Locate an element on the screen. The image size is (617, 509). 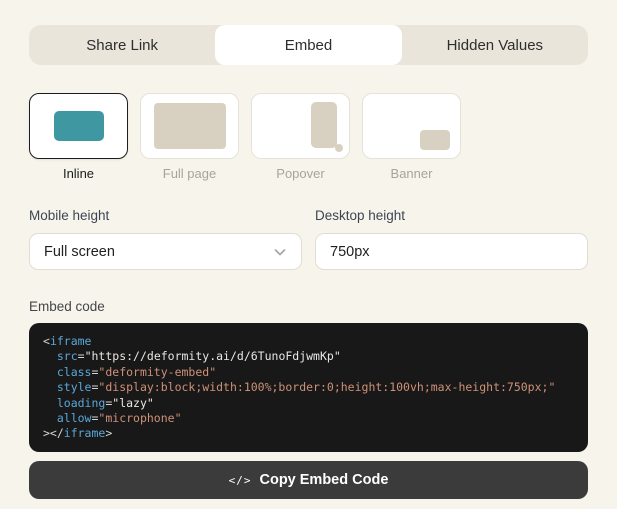
copy-embed-code-label: Copy Embed Code is located at coordinates (324, 480).